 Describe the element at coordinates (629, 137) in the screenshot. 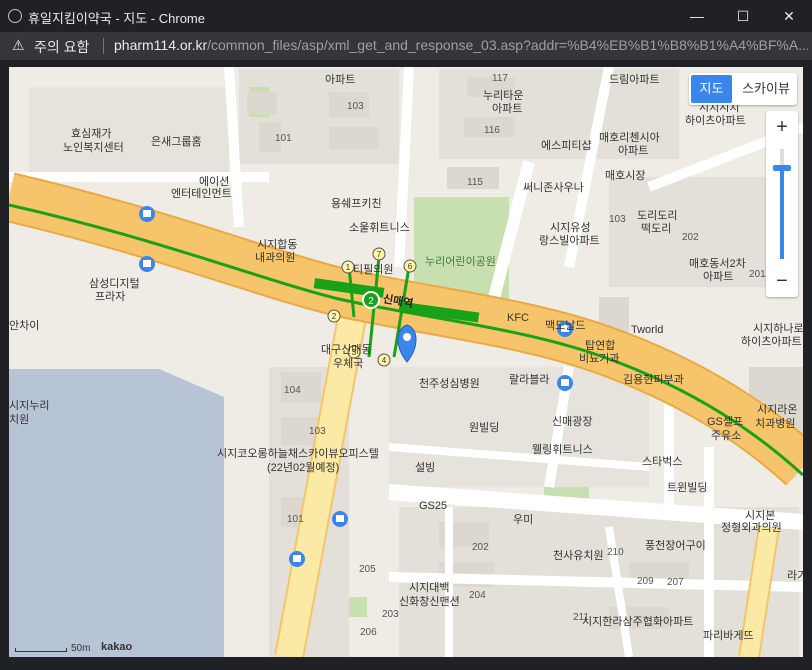

I see `place-label: 매호리첸시아` at that location.